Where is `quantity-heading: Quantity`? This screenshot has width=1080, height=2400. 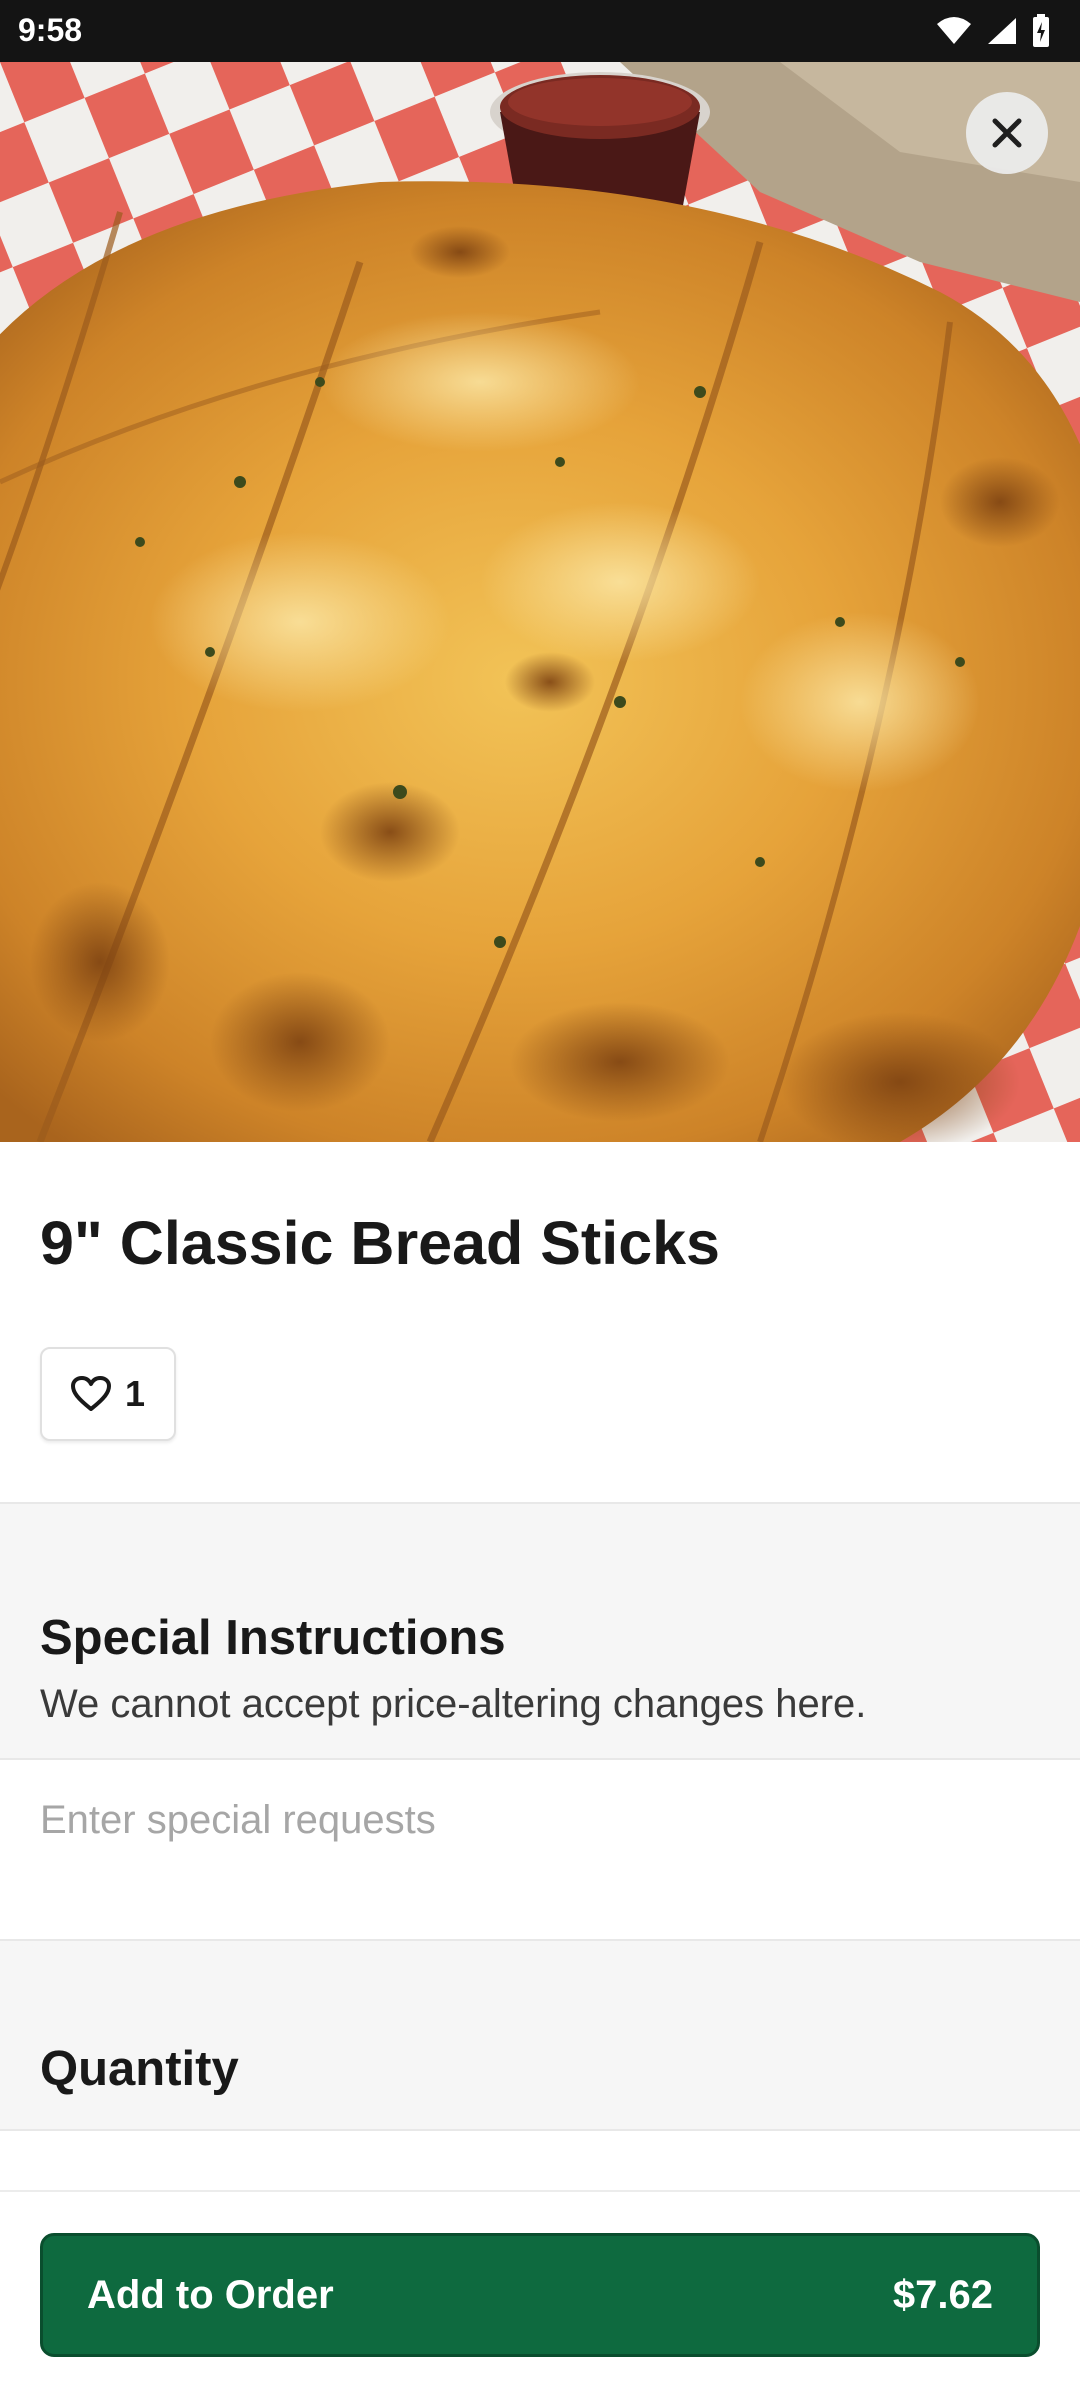
quantity-heading: Quantity is located at coordinates (139, 2069).